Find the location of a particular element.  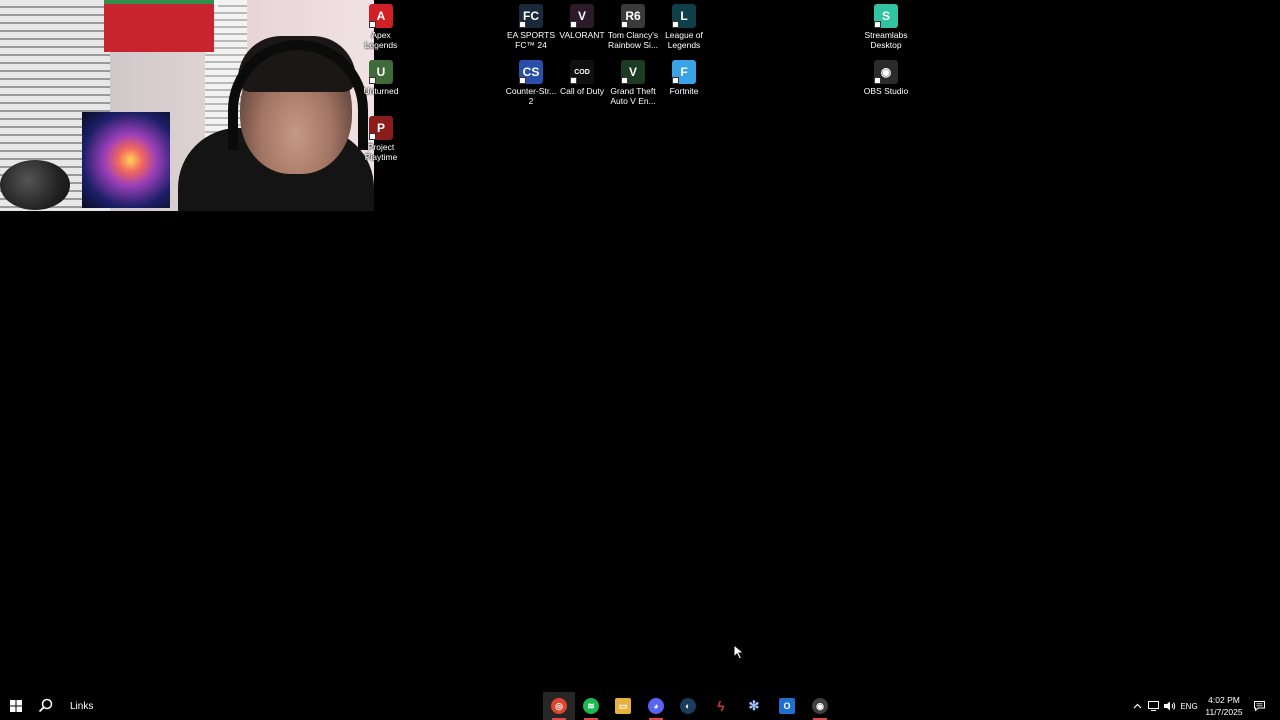

desktop-icon-label: Call of Duty is located at coordinates (582, 91).